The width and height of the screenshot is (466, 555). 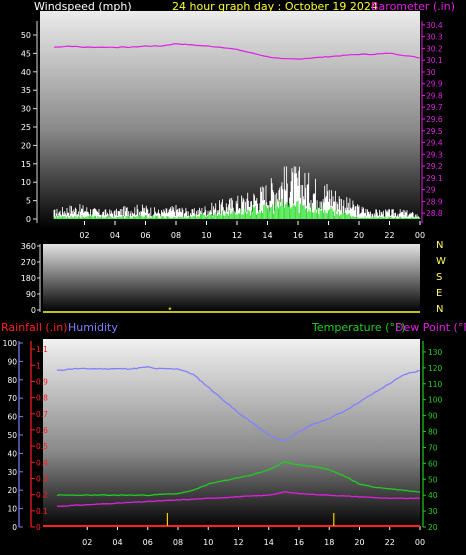 I want to click on humidity-y-tick-label: 70, so click(x=12, y=398).